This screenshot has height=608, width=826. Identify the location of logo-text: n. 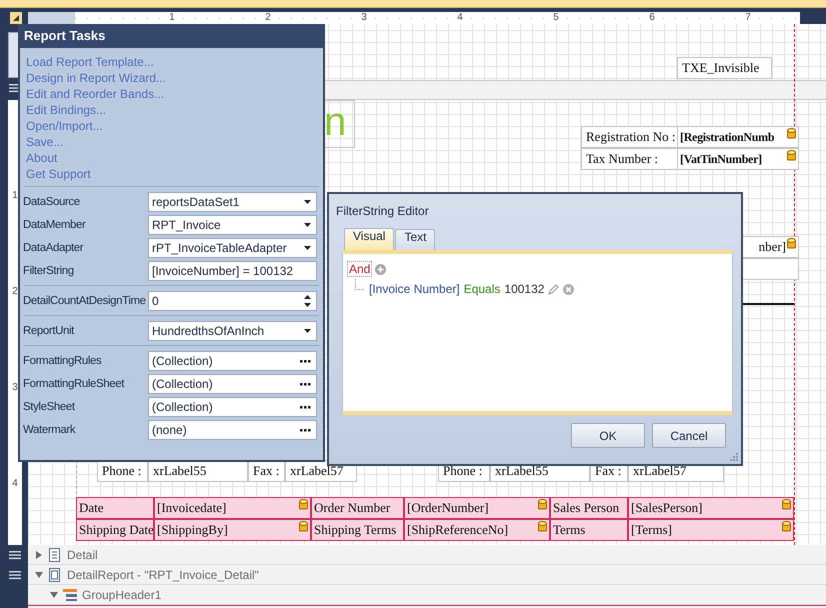
(335, 122).